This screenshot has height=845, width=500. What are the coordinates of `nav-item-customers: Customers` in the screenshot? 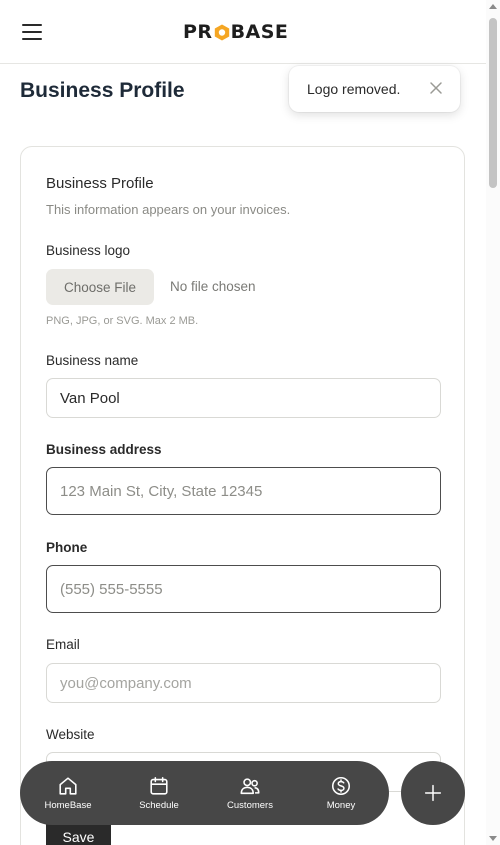 It's located at (250, 793).